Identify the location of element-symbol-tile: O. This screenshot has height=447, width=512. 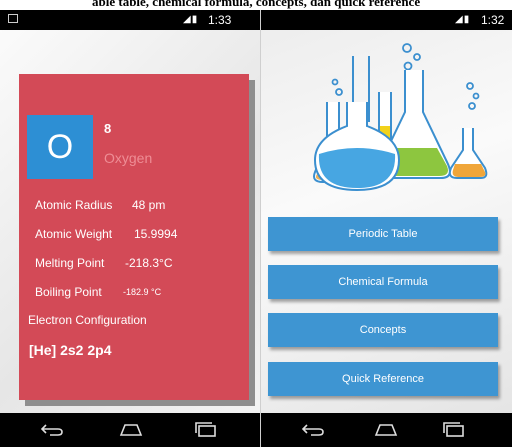
(60, 147).